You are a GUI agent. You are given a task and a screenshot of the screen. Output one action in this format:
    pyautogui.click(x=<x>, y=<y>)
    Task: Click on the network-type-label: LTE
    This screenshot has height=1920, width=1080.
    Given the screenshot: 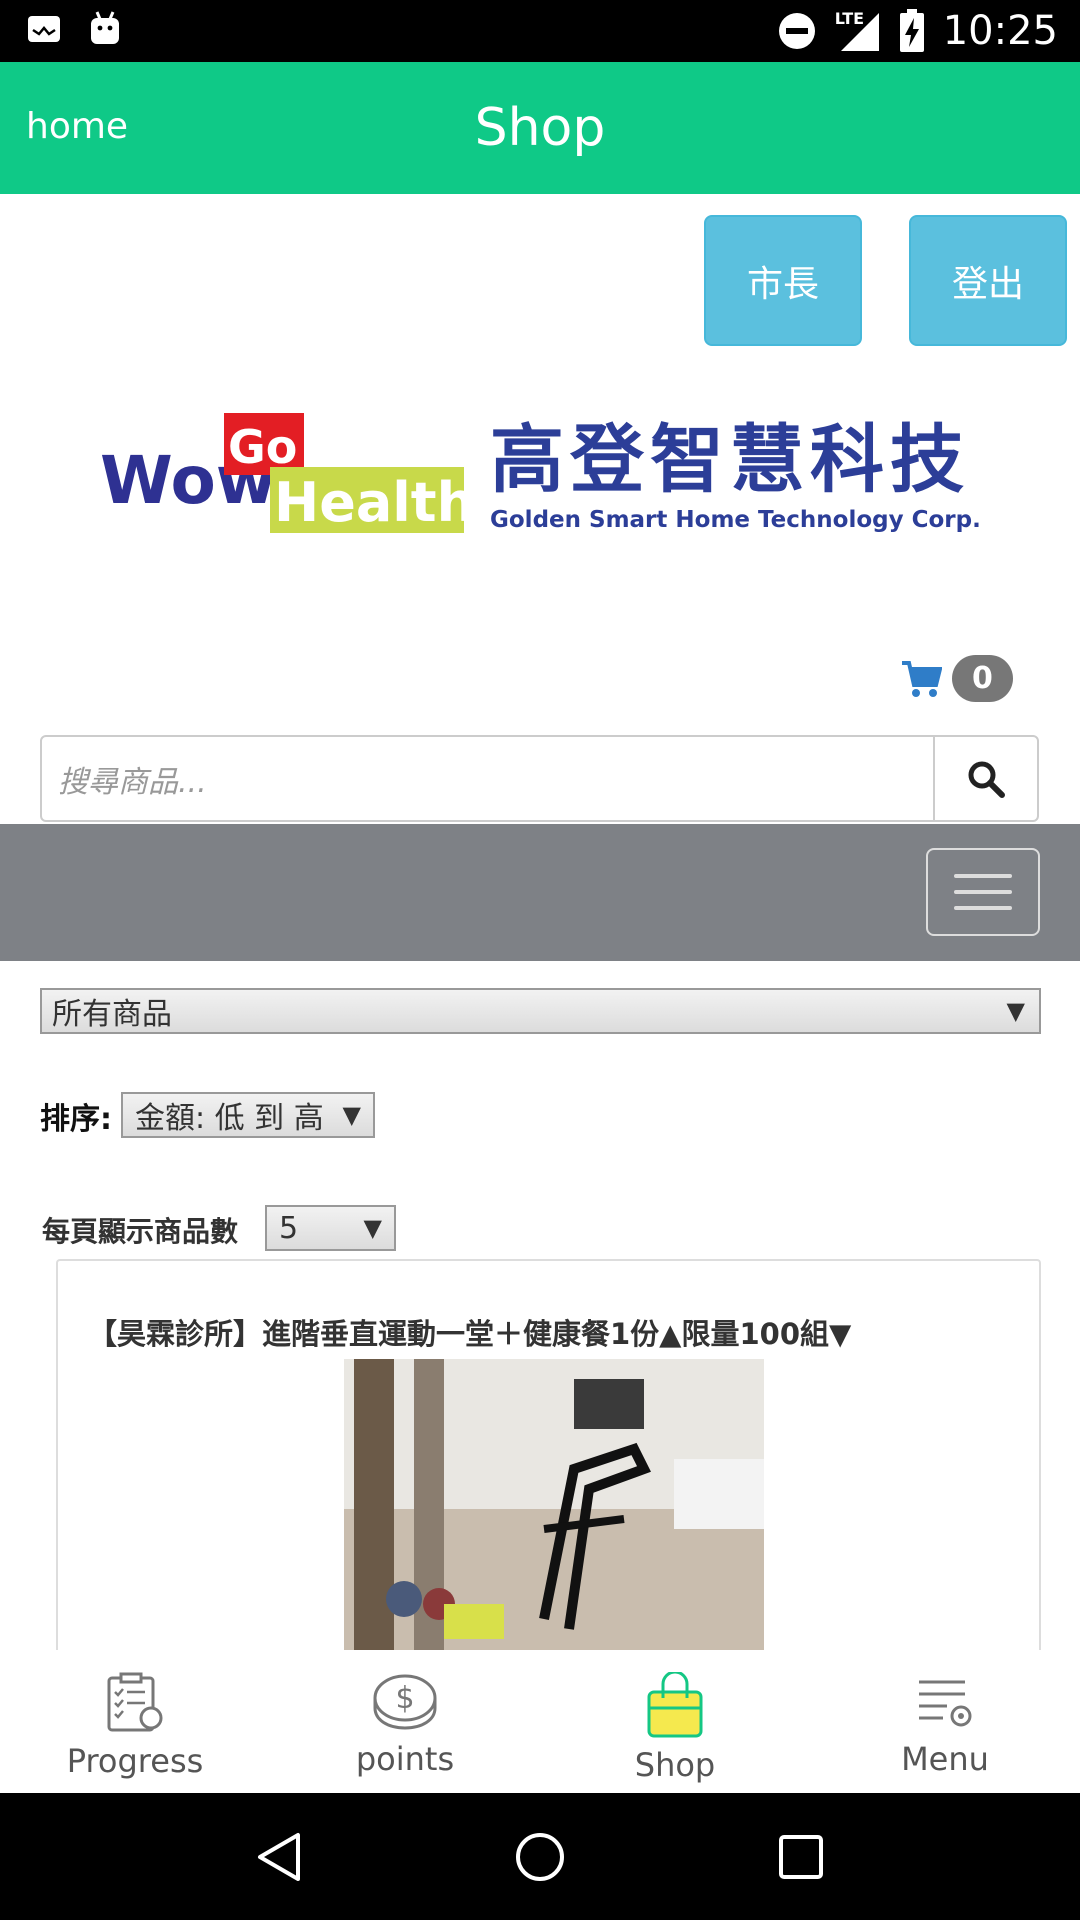 What is the action you would take?
    pyautogui.click(x=849, y=18)
    